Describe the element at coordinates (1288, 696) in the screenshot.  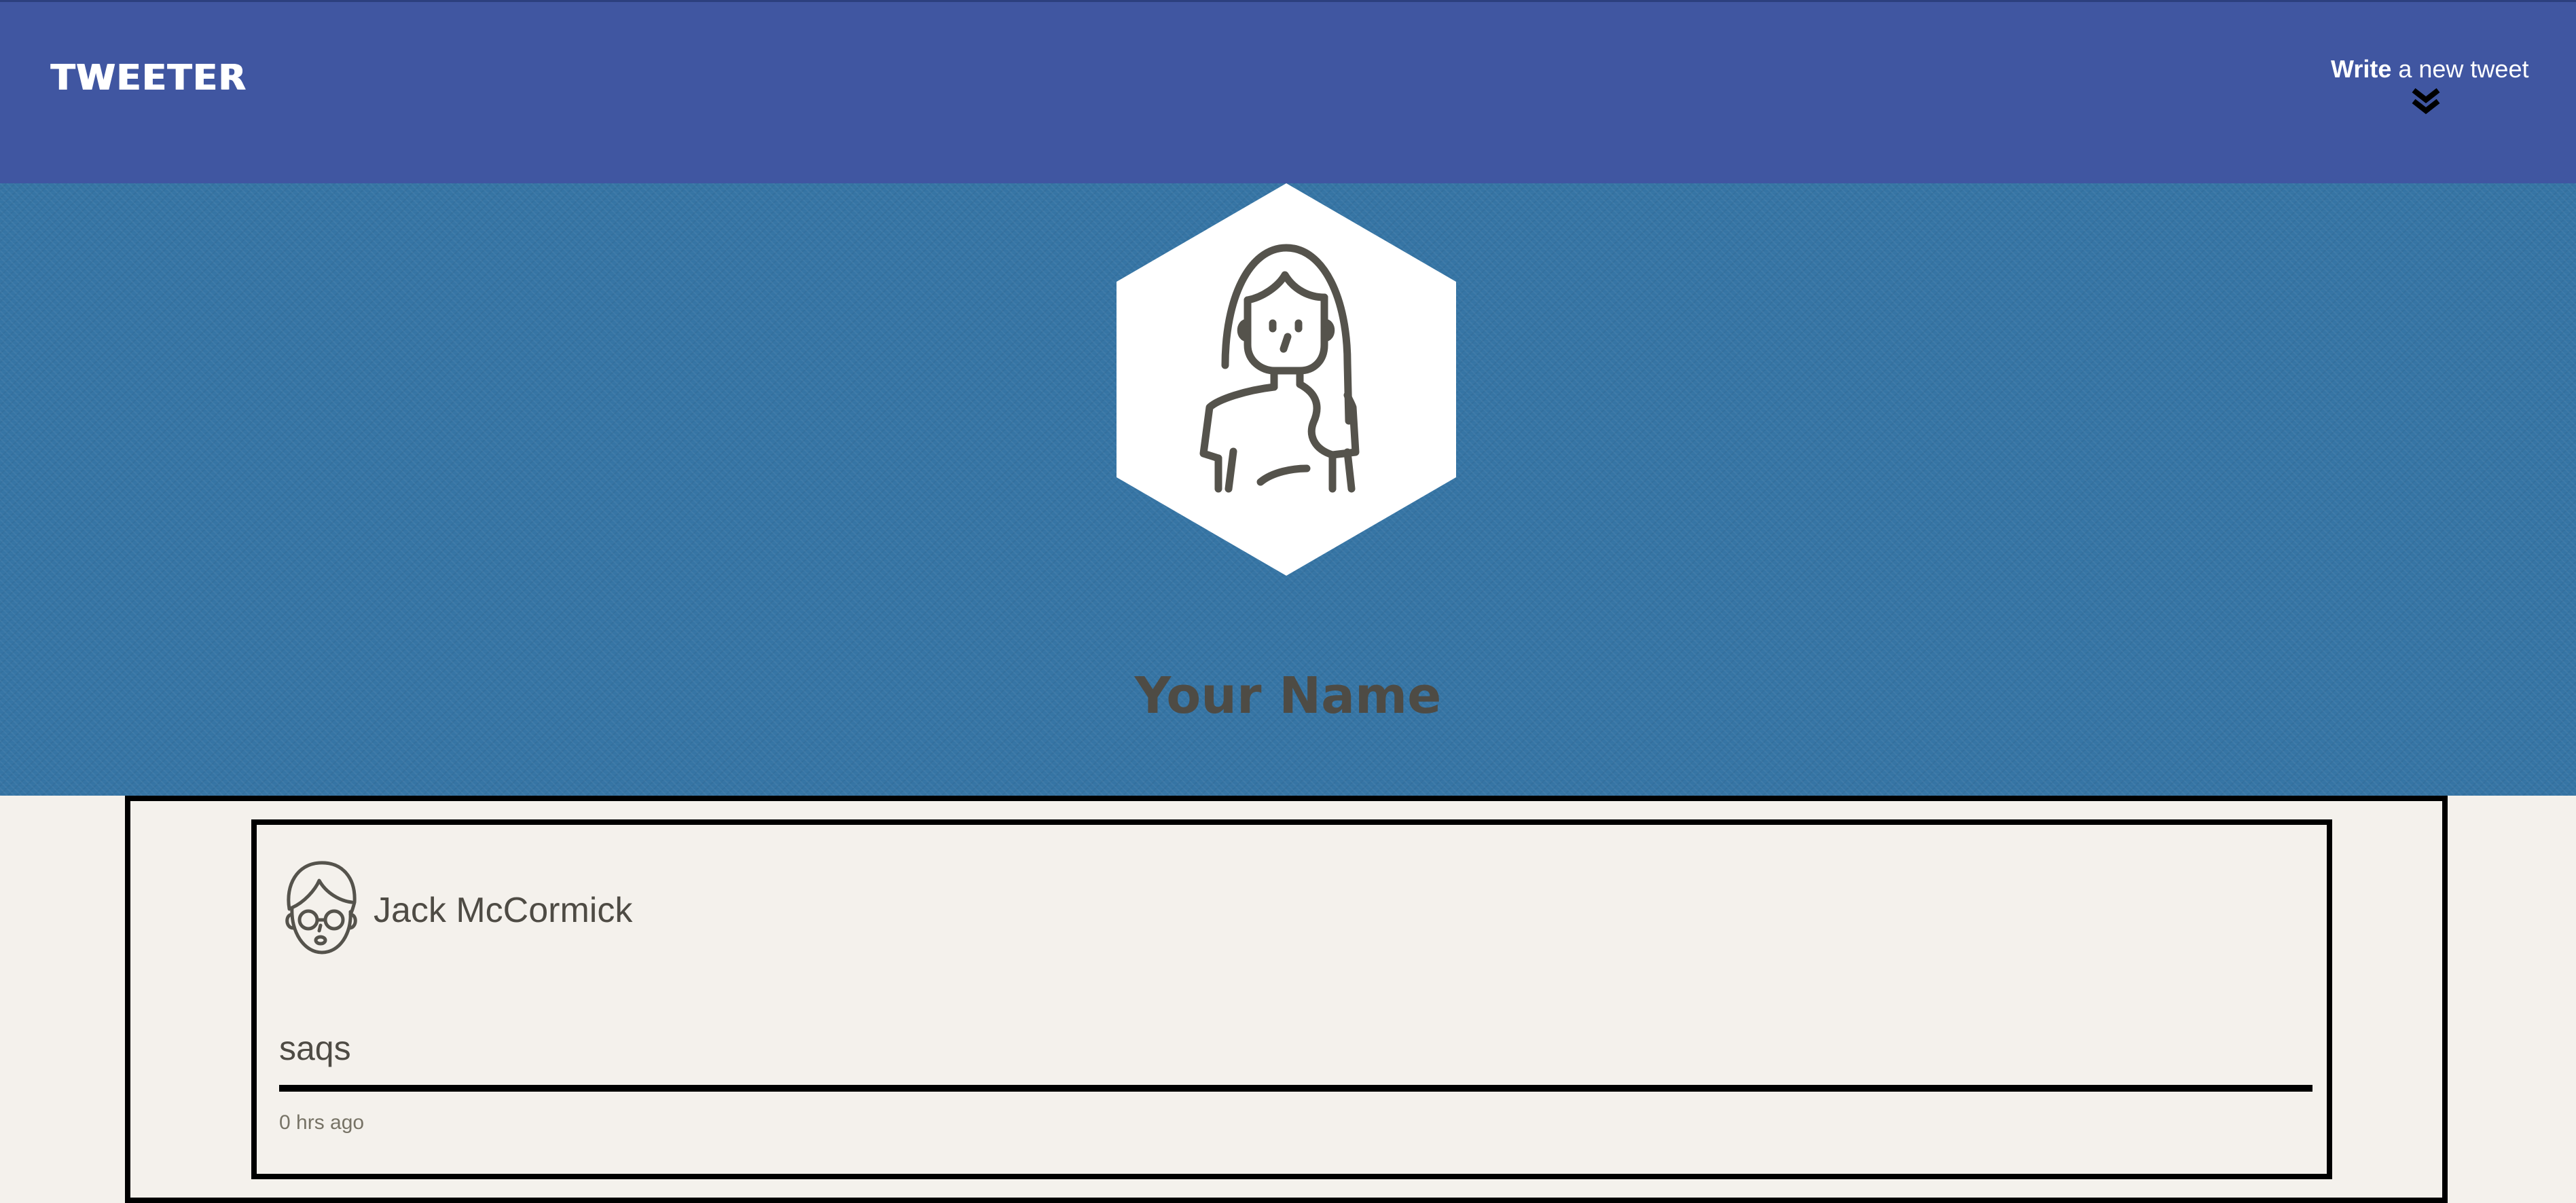
I see `profile-name: Your Name` at that location.